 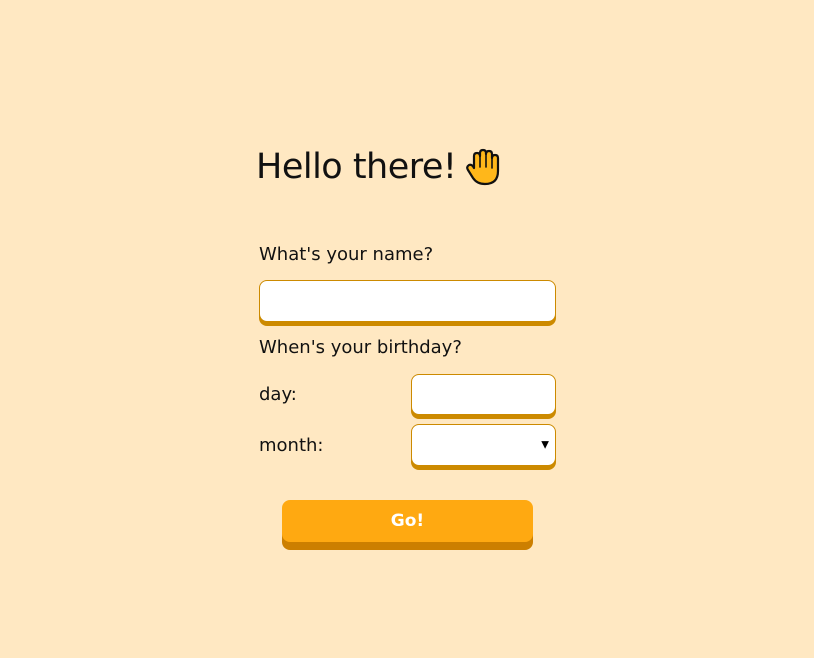 What do you see at coordinates (356, 167) in the screenshot?
I see `page-title: Hello there!` at bounding box center [356, 167].